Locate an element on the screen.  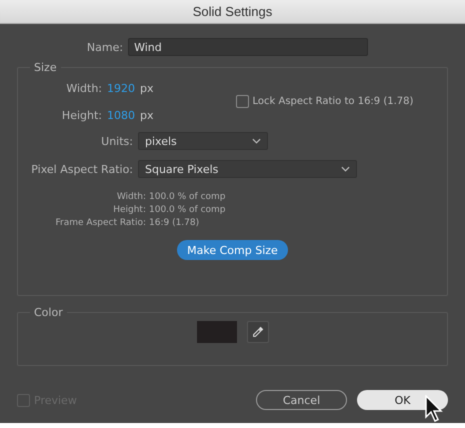
size-legend: Size is located at coordinates (45, 67).